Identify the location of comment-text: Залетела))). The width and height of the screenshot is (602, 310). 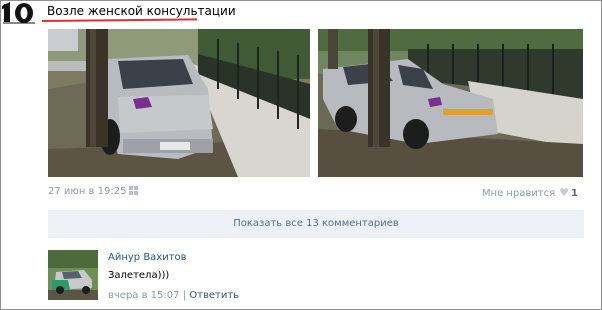
(139, 275).